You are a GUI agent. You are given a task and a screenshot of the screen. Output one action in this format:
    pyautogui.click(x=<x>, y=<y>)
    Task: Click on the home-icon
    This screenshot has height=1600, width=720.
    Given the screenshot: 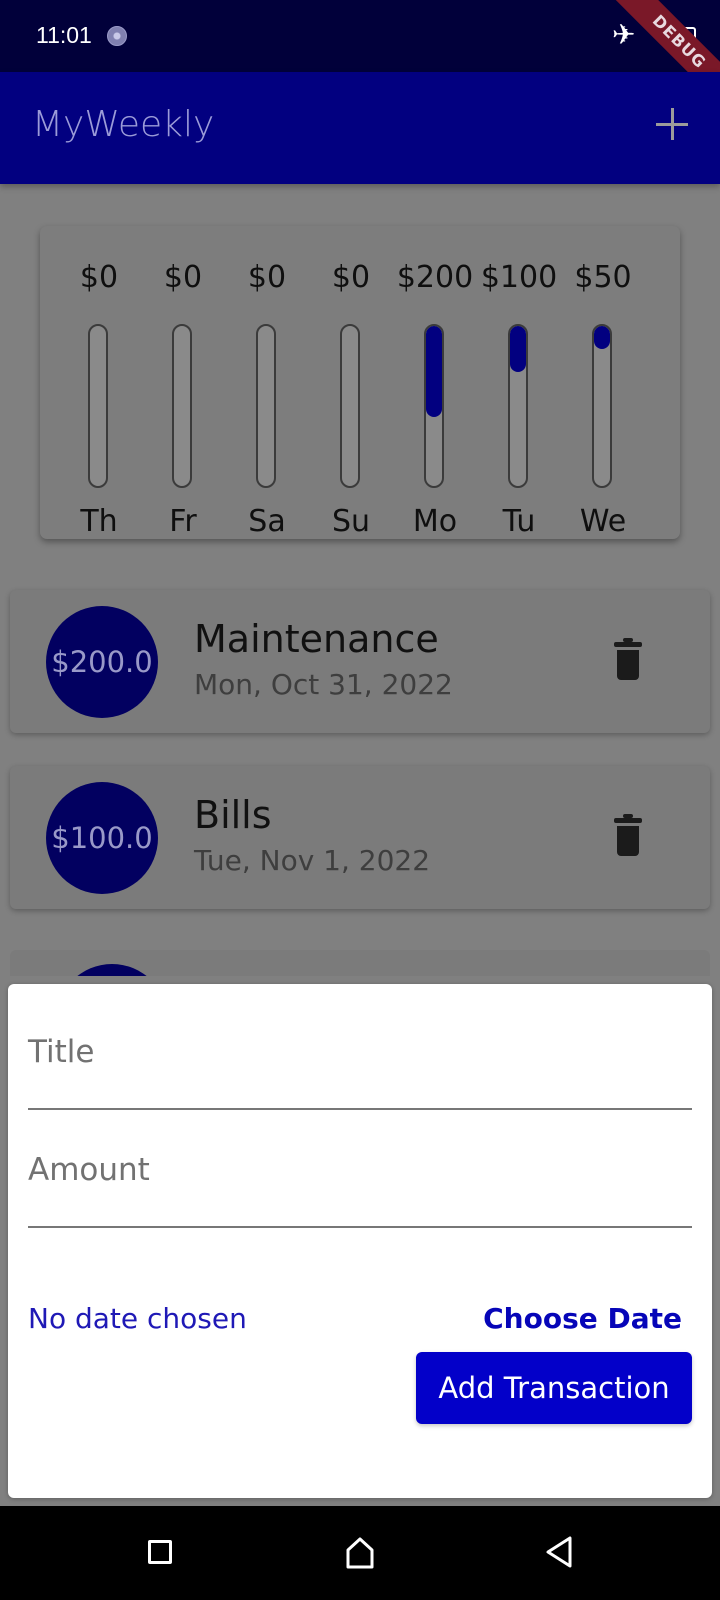 What is the action you would take?
    pyautogui.click(x=360, y=1552)
    